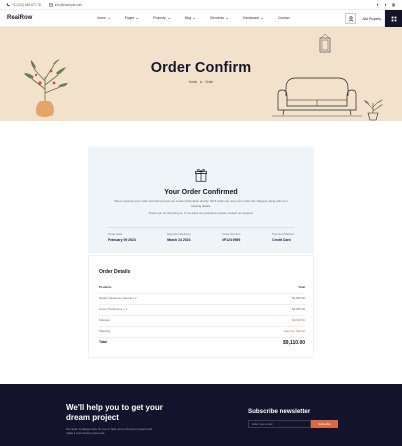  What do you see at coordinates (201, 175) in the screenshot?
I see `gift-icon` at bounding box center [201, 175].